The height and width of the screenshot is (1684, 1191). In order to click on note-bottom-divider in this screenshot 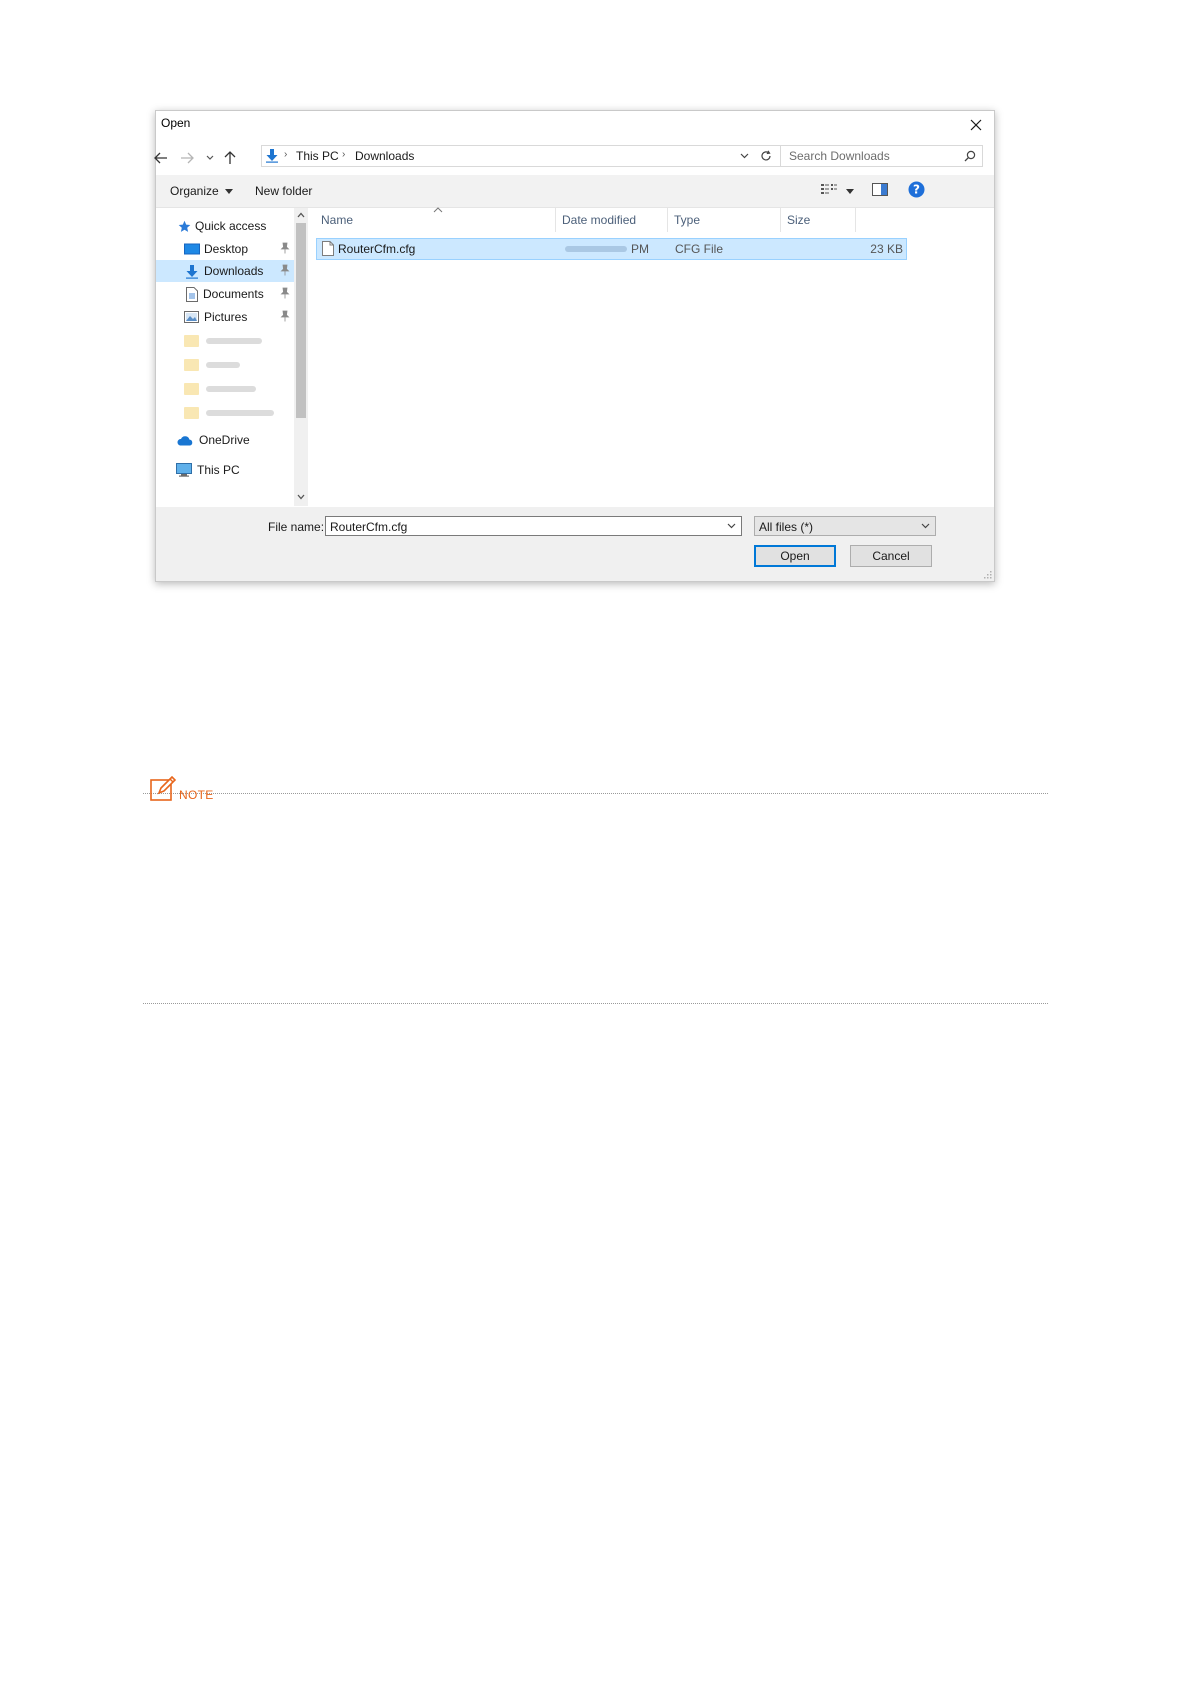, I will do `click(595, 1003)`.